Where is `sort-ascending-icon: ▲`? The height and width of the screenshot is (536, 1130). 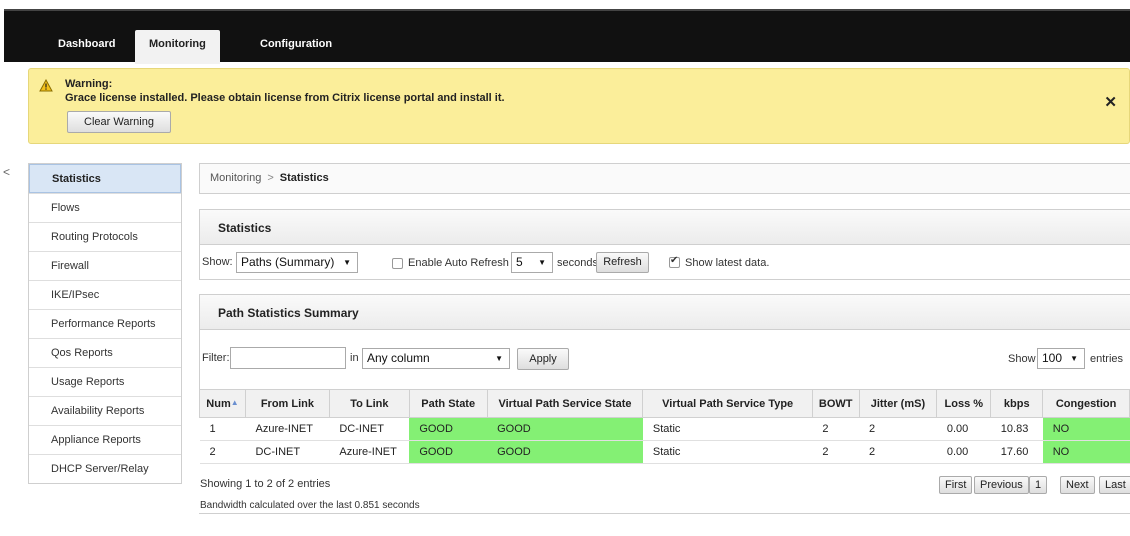
sort-ascending-icon: ▲ is located at coordinates (234, 402).